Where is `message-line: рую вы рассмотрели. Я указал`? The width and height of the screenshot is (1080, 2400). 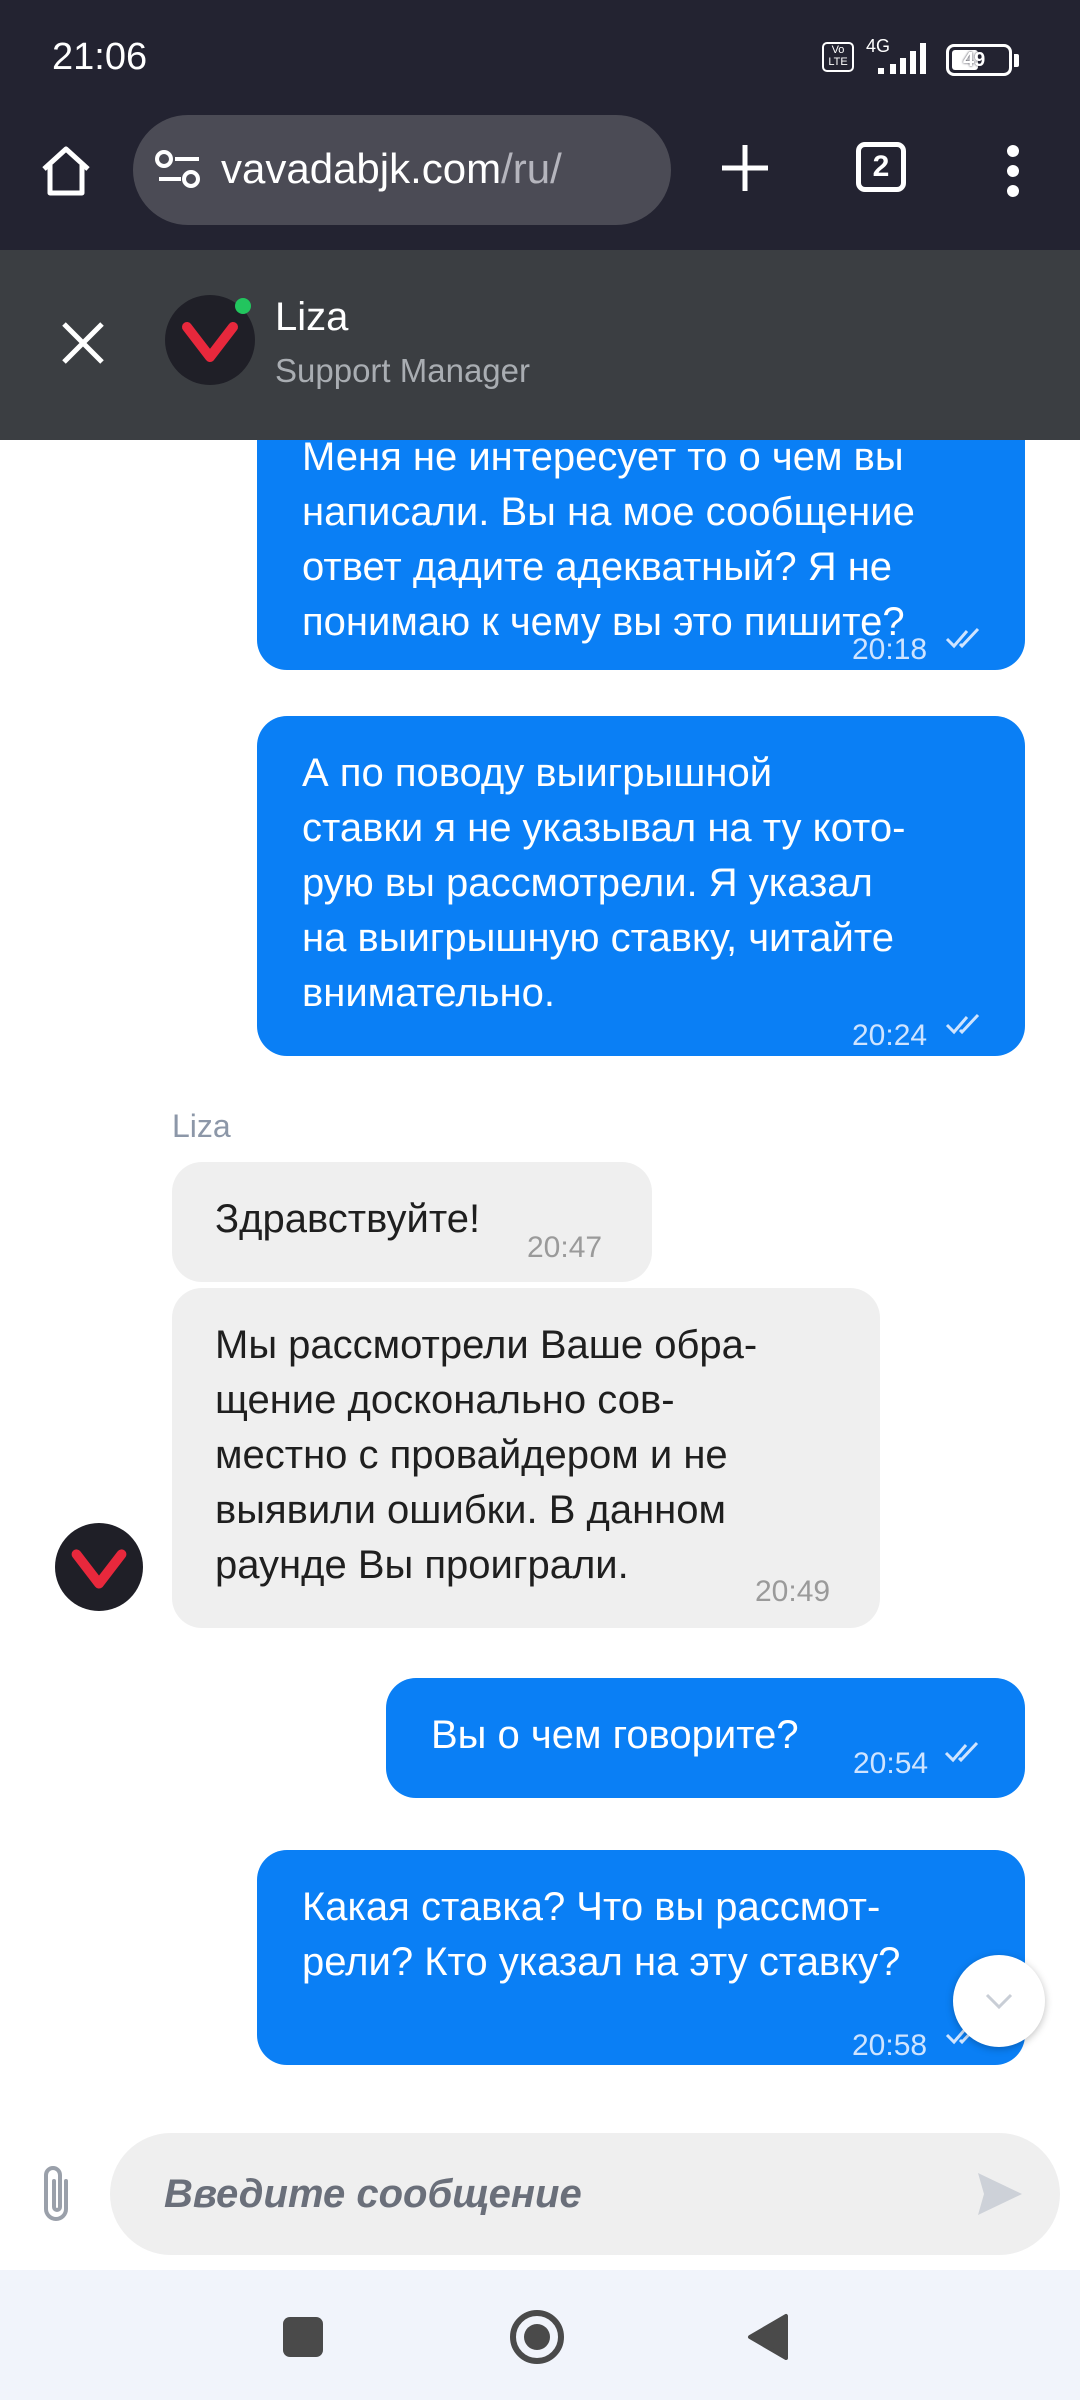
message-line: рую вы рассмотрели. Я указал is located at coordinates (587, 883).